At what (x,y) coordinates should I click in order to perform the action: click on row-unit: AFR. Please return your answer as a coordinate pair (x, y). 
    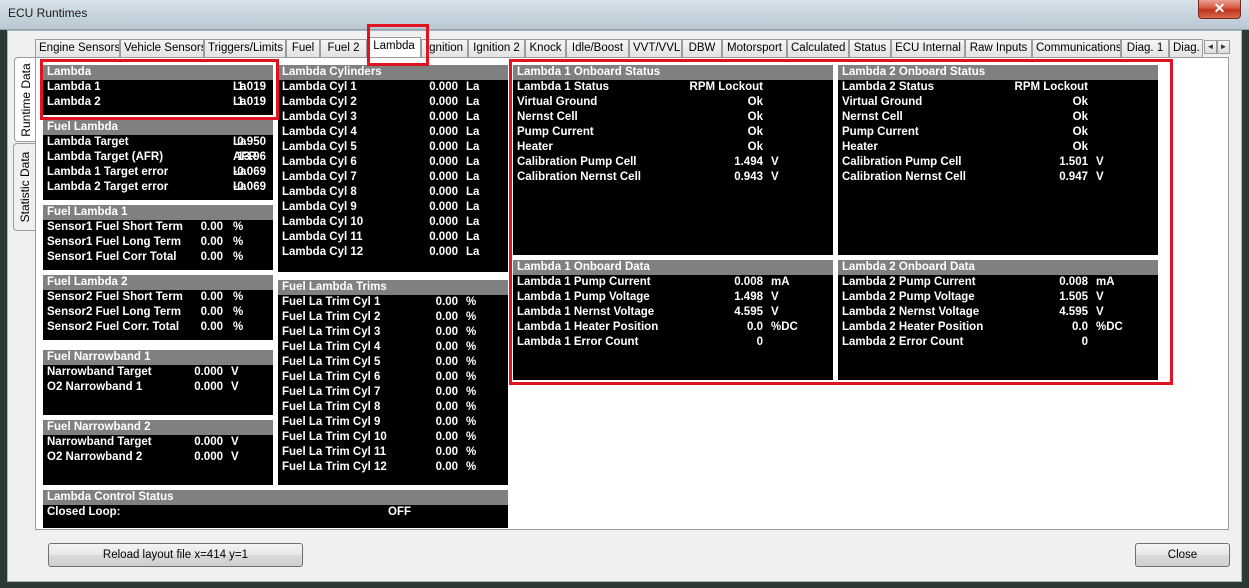
    Looking at the image, I should click on (245, 157).